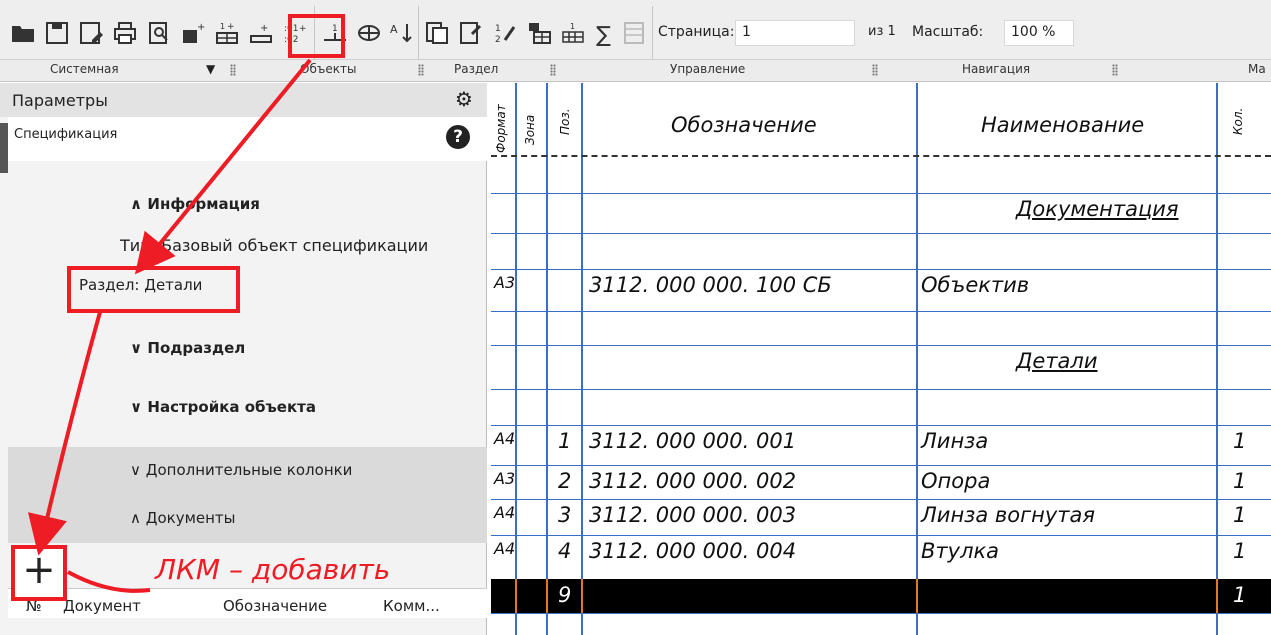 The width and height of the screenshot is (1271, 635). What do you see at coordinates (401, 33) in the screenshot?
I see `sort-icon: A` at bounding box center [401, 33].